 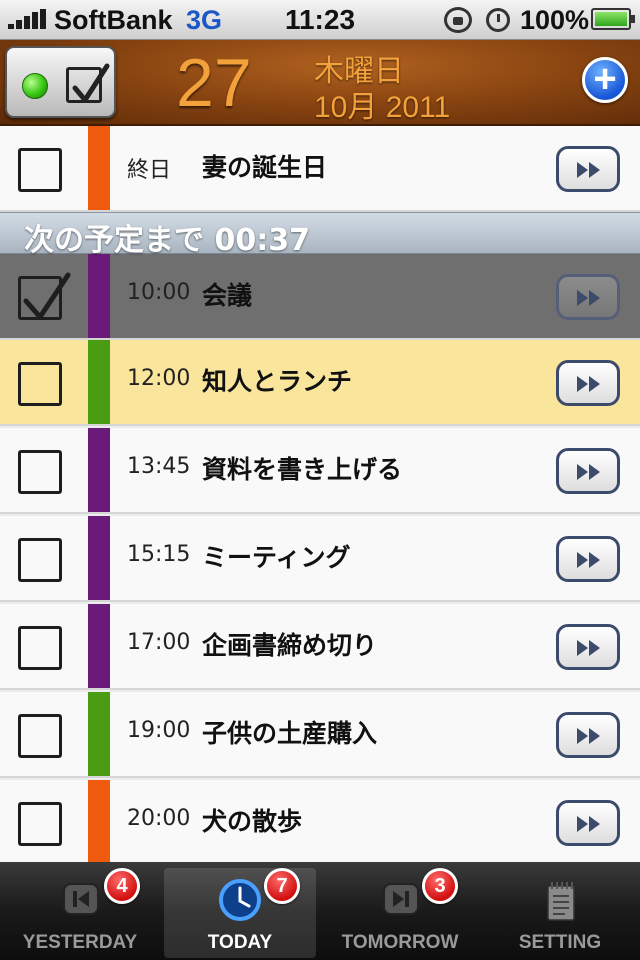 What do you see at coordinates (252, 821) in the screenshot?
I see `event-title: 犬の散歩` at bounding box center [252, 821].